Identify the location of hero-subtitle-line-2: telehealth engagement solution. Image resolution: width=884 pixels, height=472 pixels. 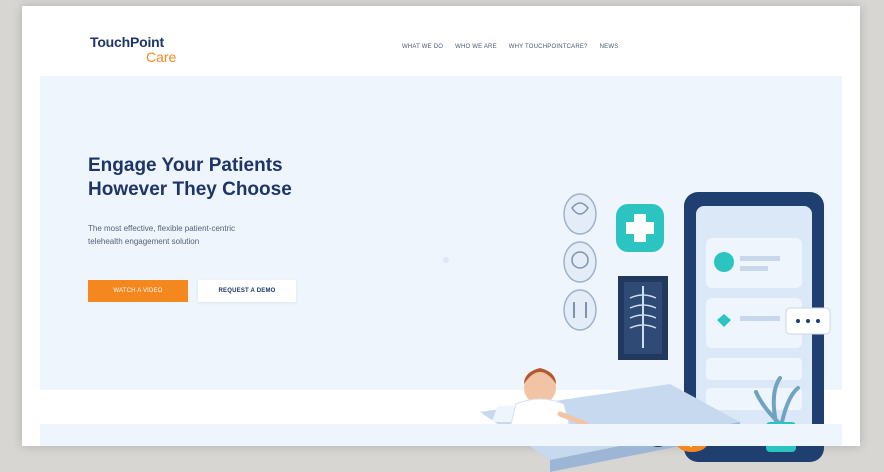
(144, 241).